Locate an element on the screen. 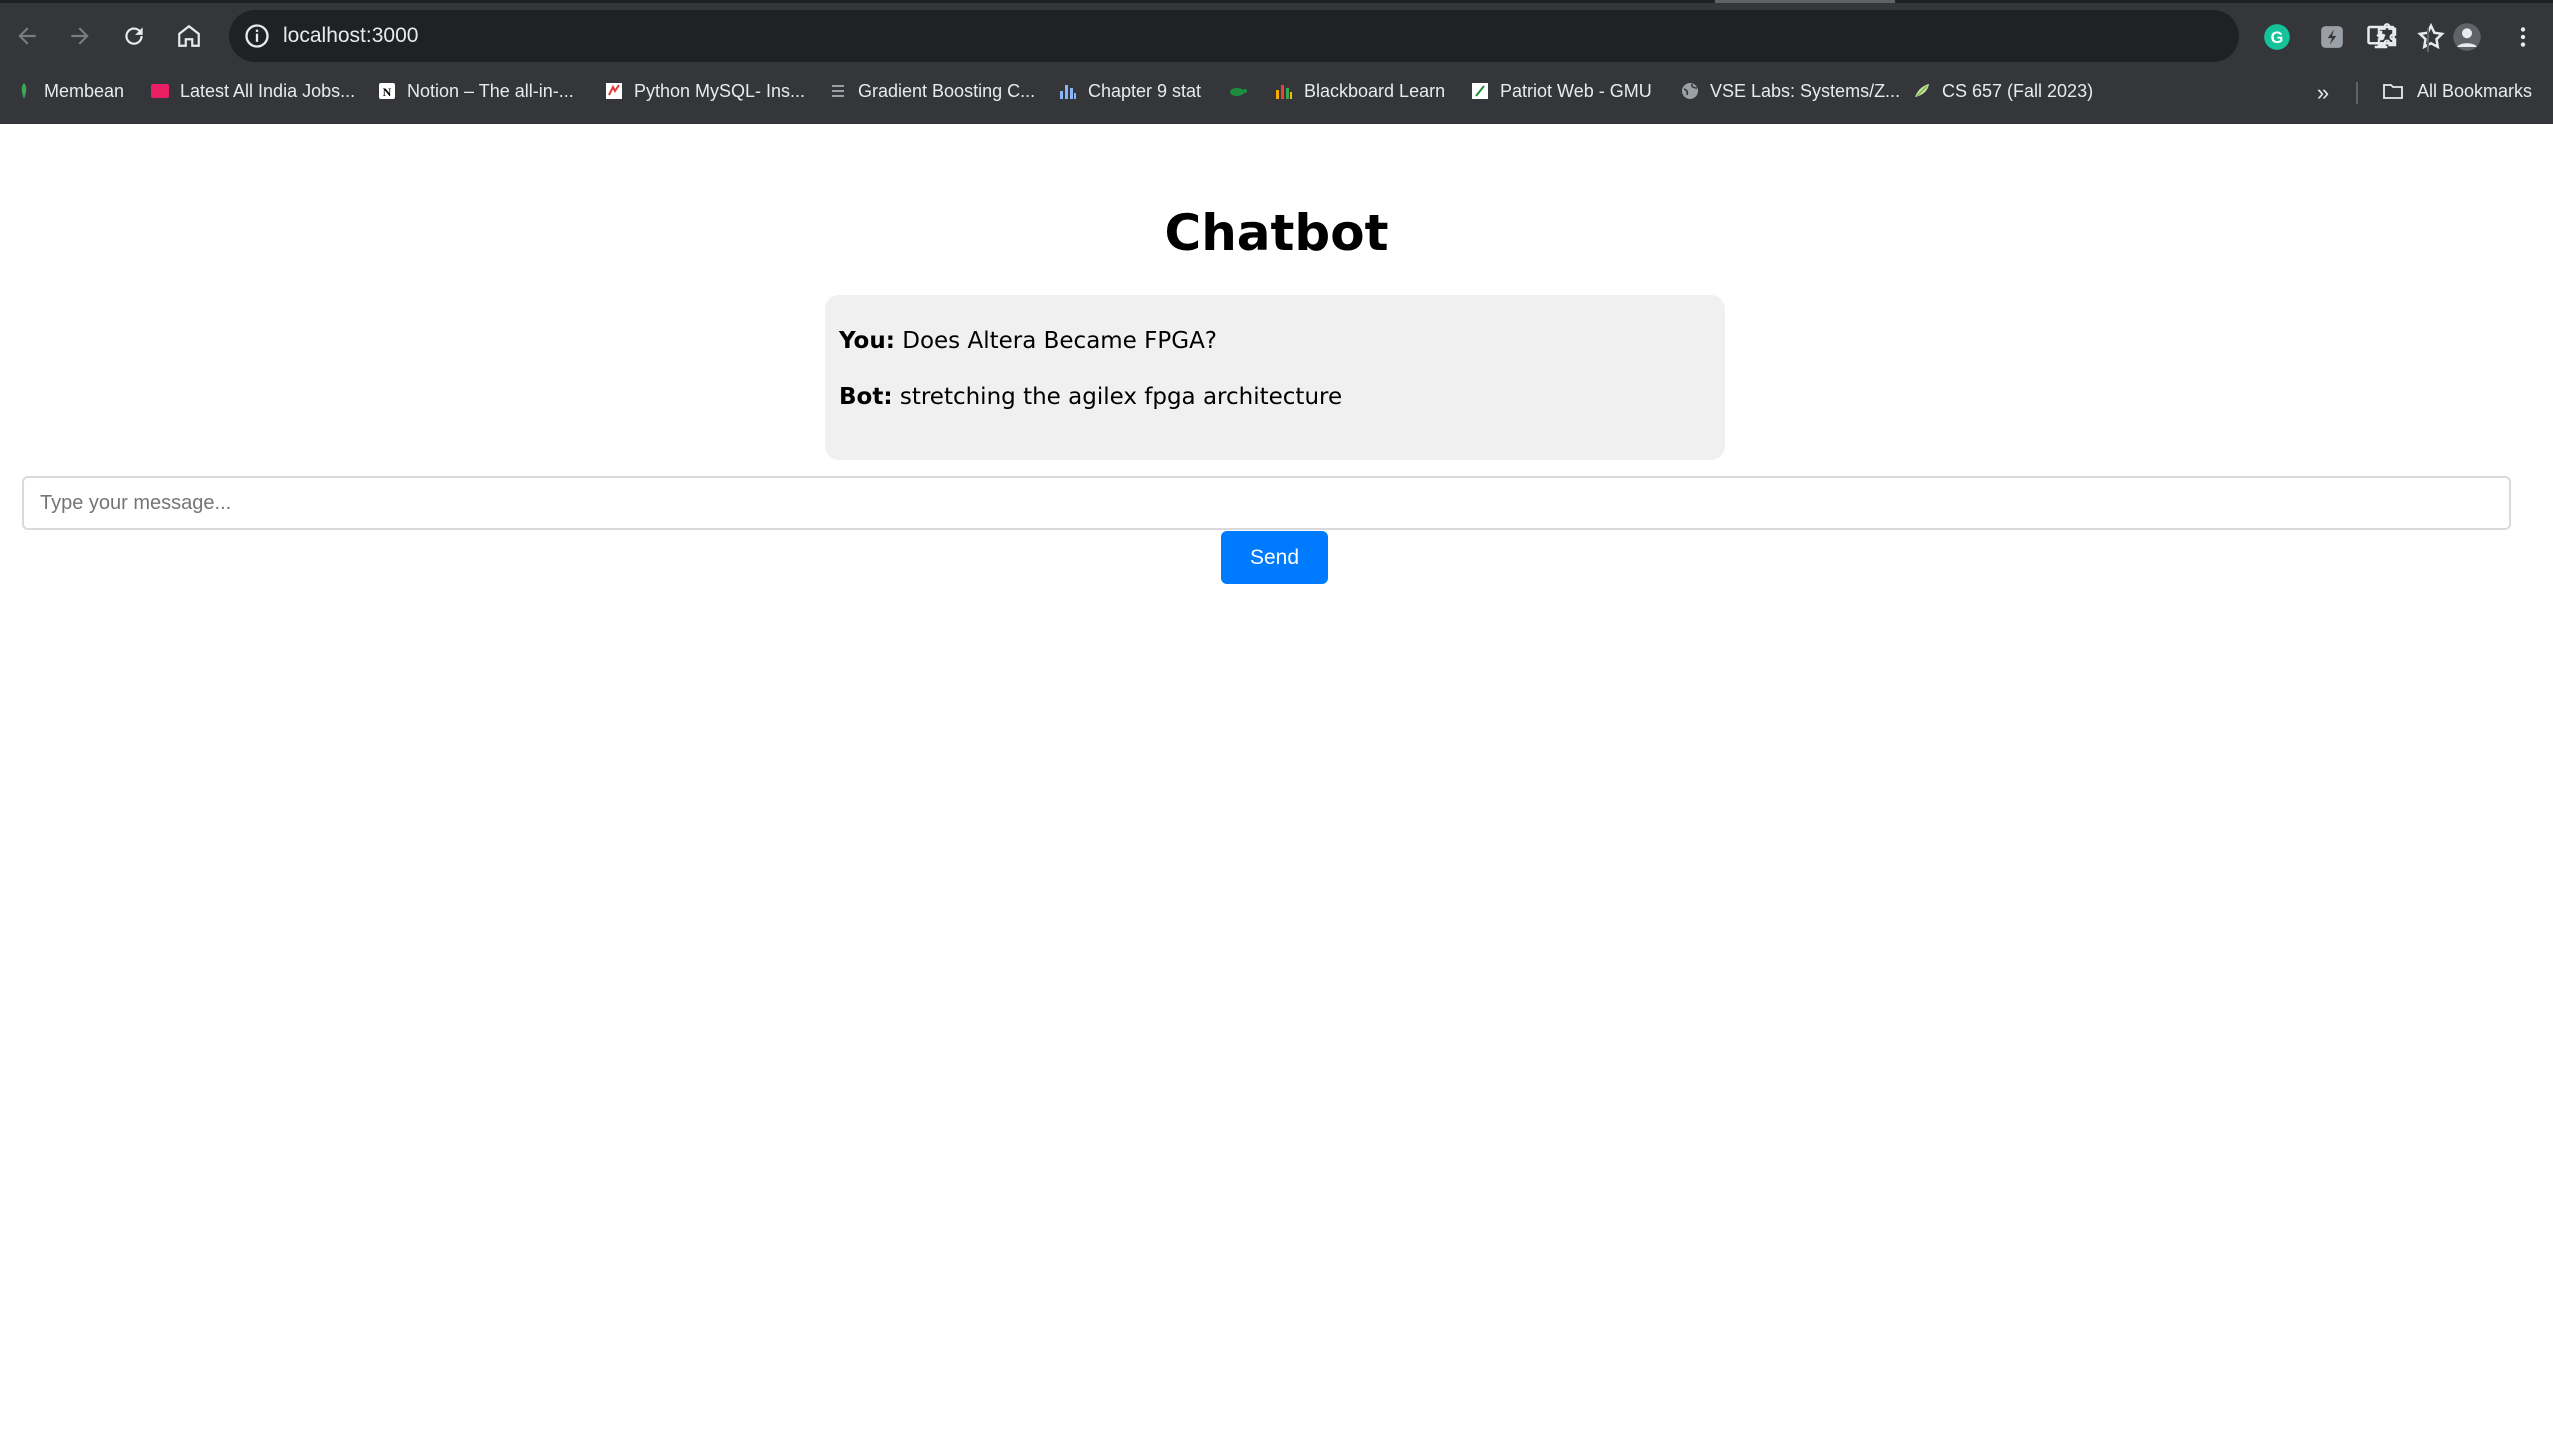 The height and width of the screenshot is (1444, 2553). browser-menu-button is located at coordinates (2523, 37).